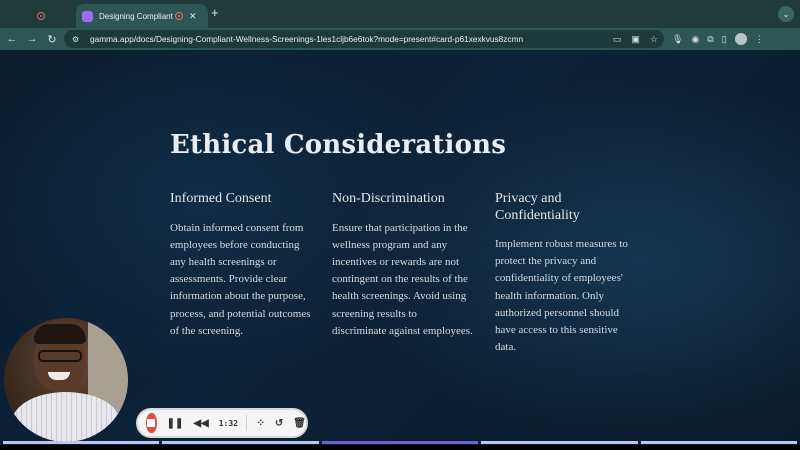 This screenshot has width=800, height=450. I want to click on bookmark-star-icon: ☆, so click(654, 39).